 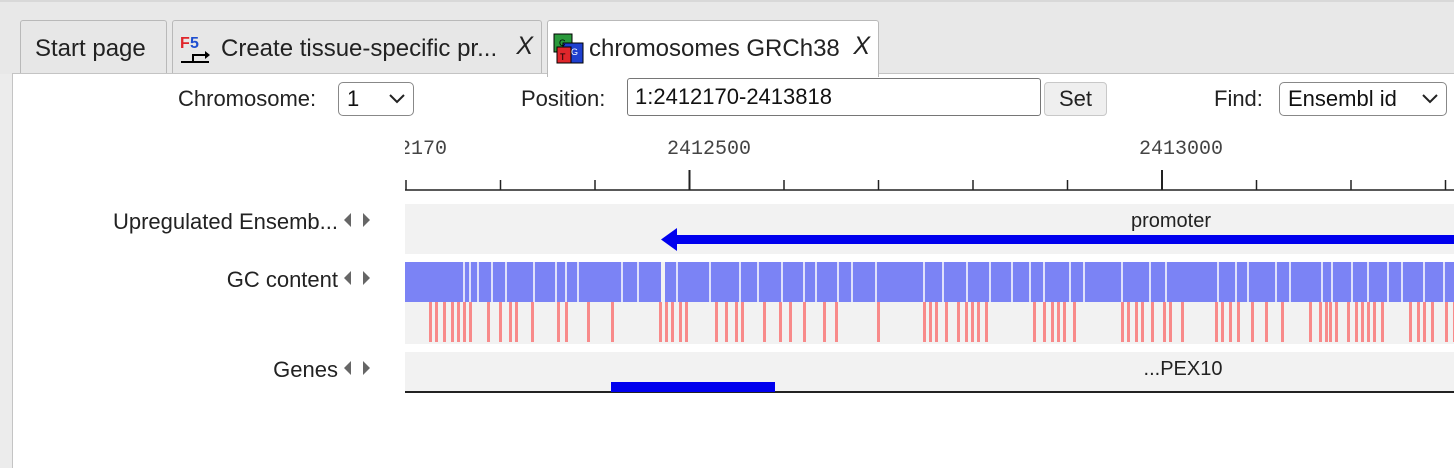 I want to click on tab-label: chromosomes GRCh38, so click(x=714, y=48).